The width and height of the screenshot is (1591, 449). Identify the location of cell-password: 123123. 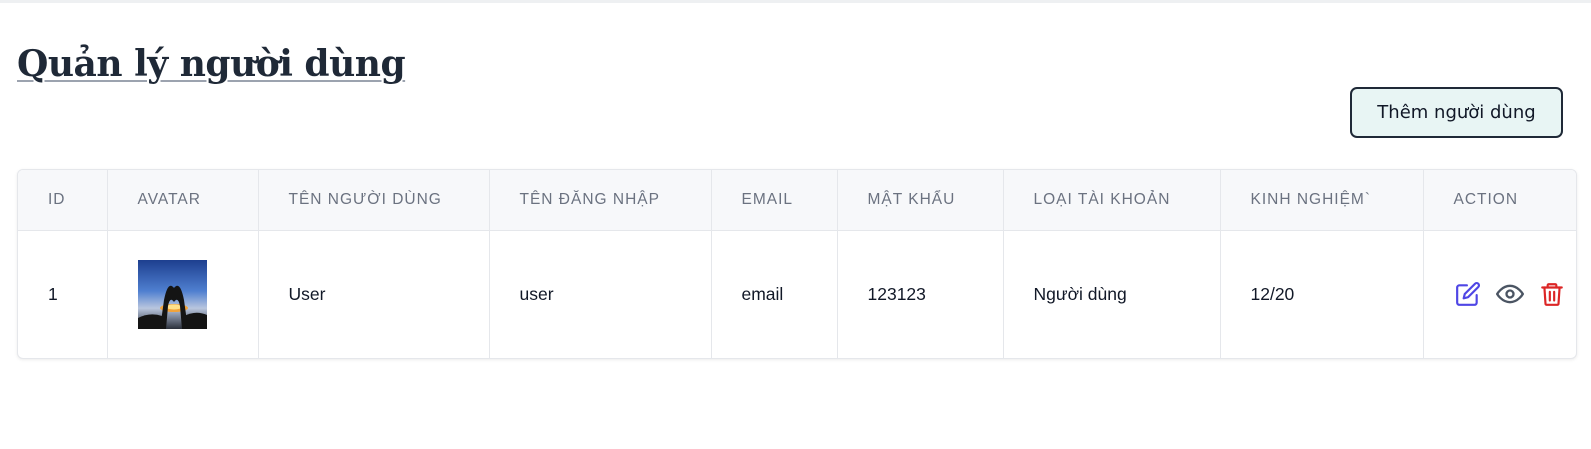
(920, 294).